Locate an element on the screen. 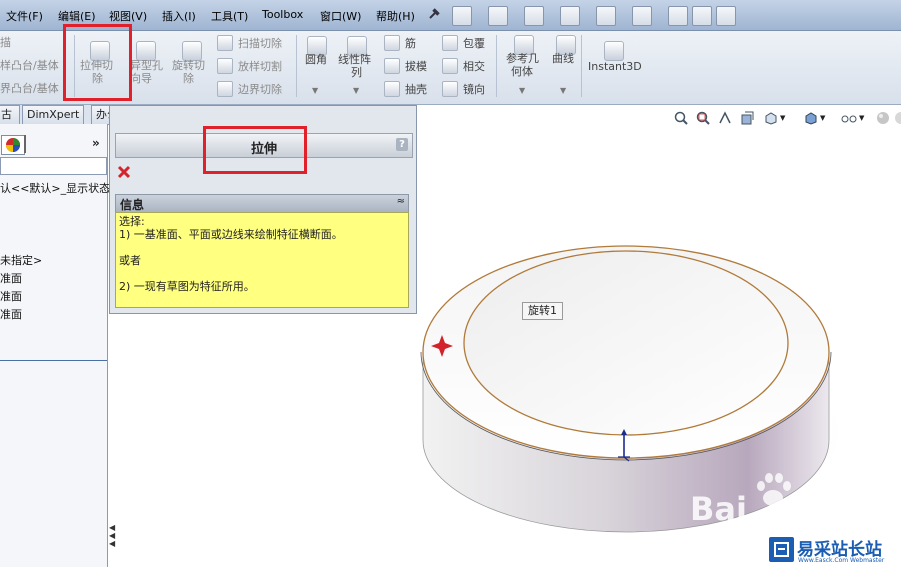 This screenshot has width=901, height=567. save-icon is located at coordinates (534, 16).